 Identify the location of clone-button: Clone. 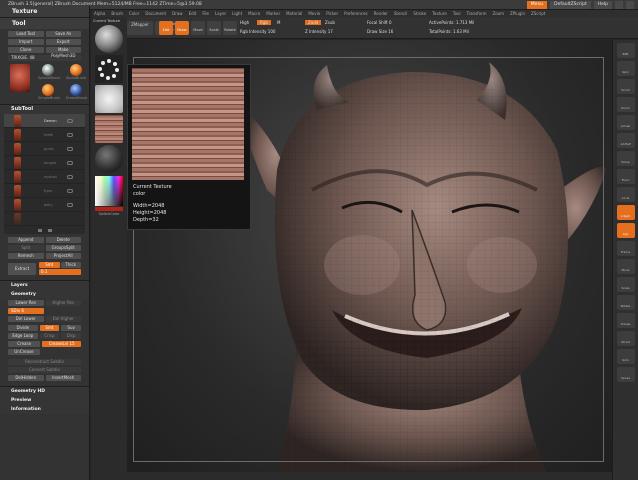
(26, 50).